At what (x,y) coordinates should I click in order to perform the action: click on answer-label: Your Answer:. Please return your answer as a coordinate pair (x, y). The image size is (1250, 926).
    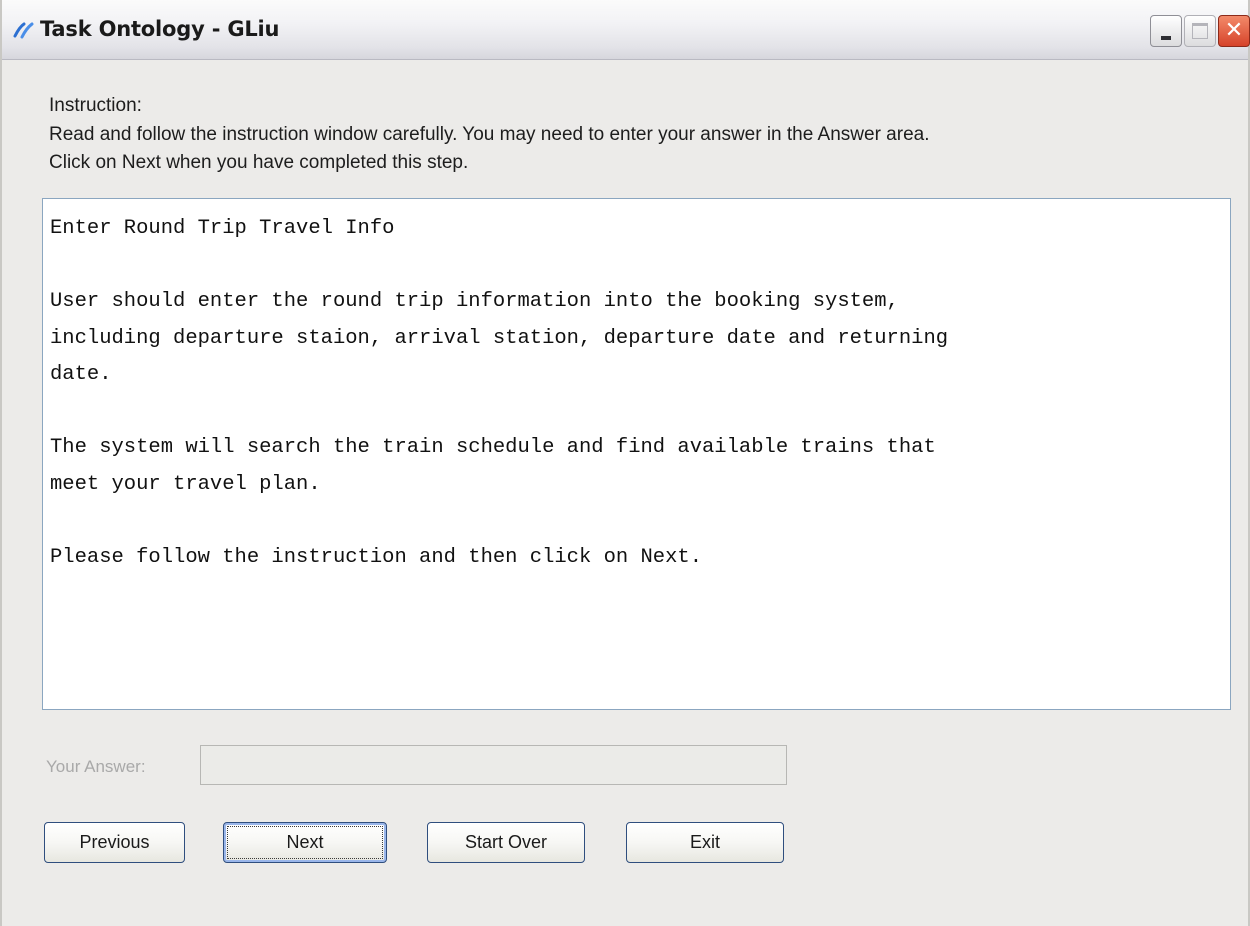
    Looking at the image, I should click on (96, 766).